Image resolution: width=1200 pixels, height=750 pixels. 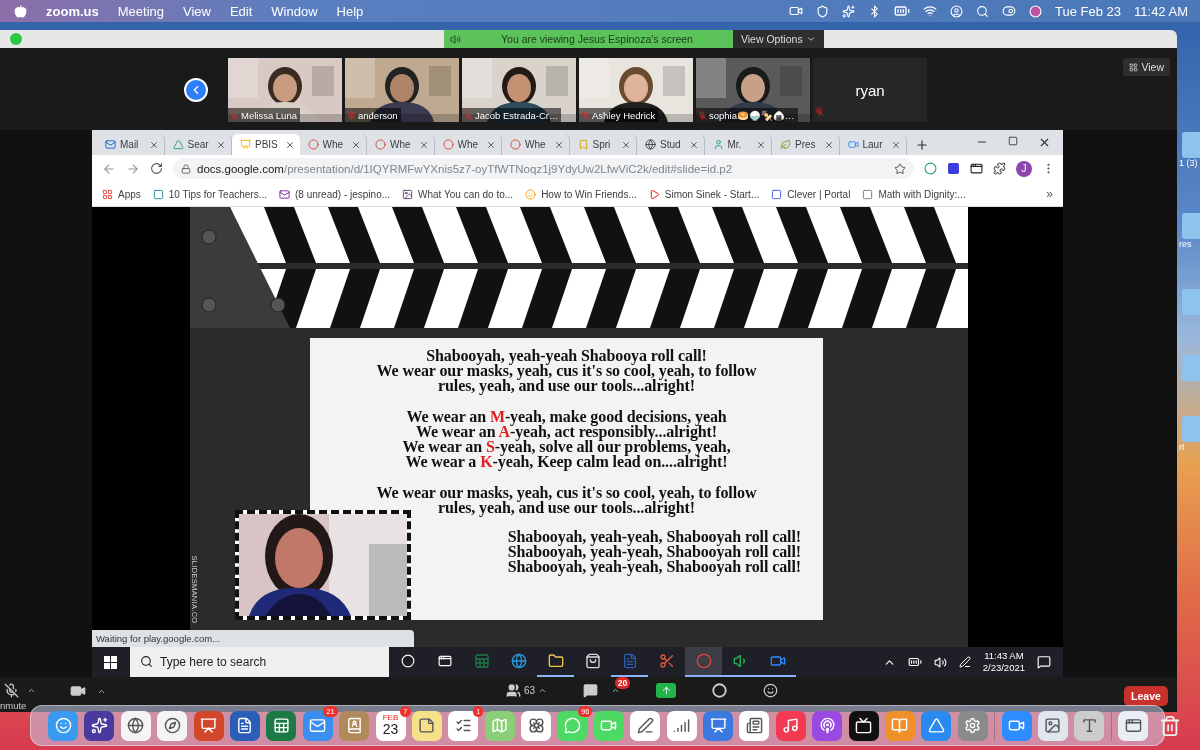 What do you see at coordinates (703, 662) in the screenshot?
I see `taskbar-app` at bounding box center [703, 662].